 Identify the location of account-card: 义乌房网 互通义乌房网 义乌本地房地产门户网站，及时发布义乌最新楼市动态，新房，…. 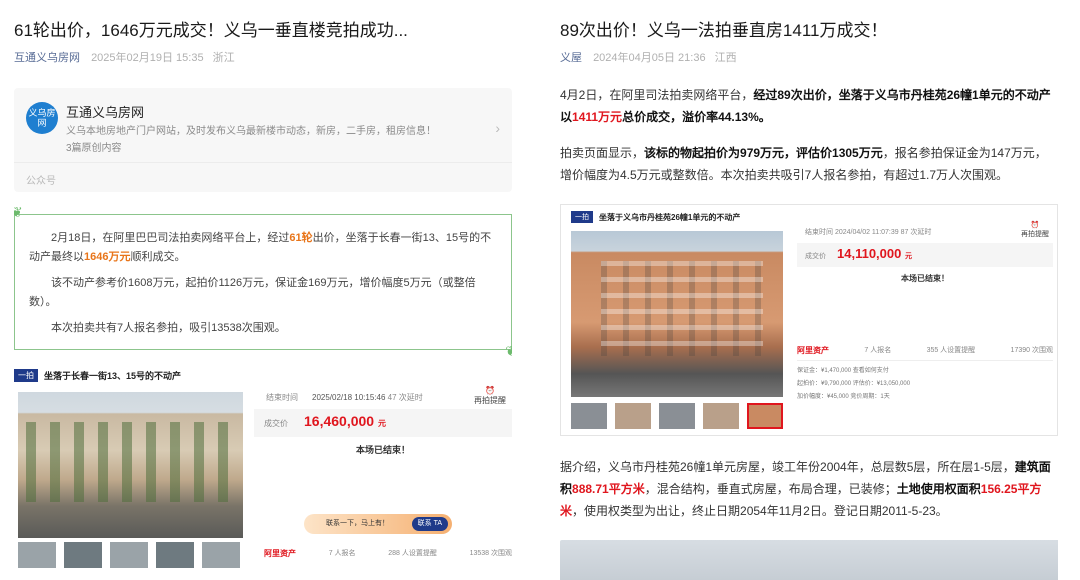
(263, 140).